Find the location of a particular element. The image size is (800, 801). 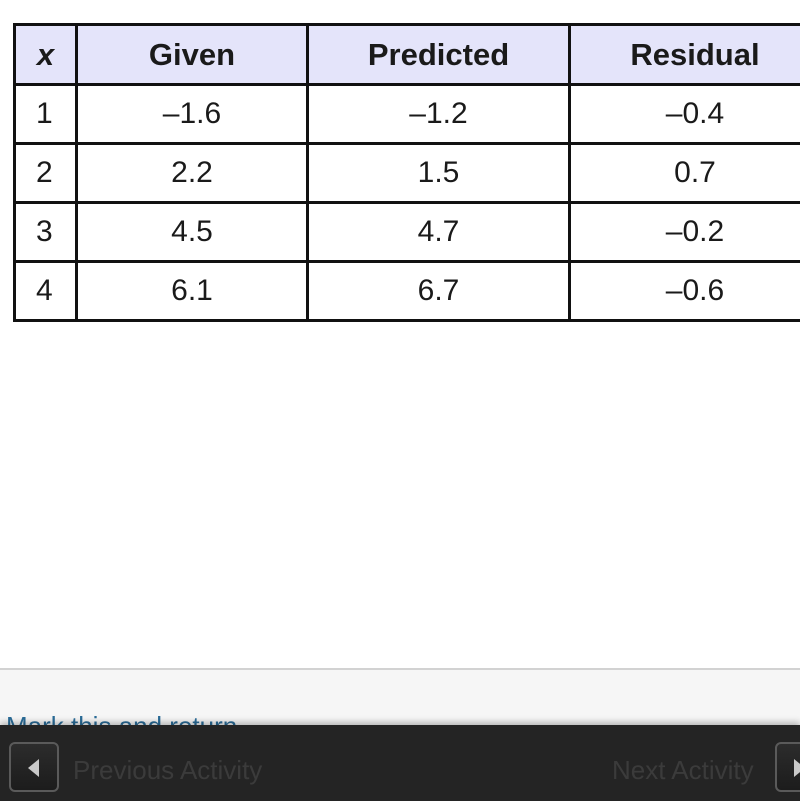

header-residual: Residual is located at coordinates (684, 54).